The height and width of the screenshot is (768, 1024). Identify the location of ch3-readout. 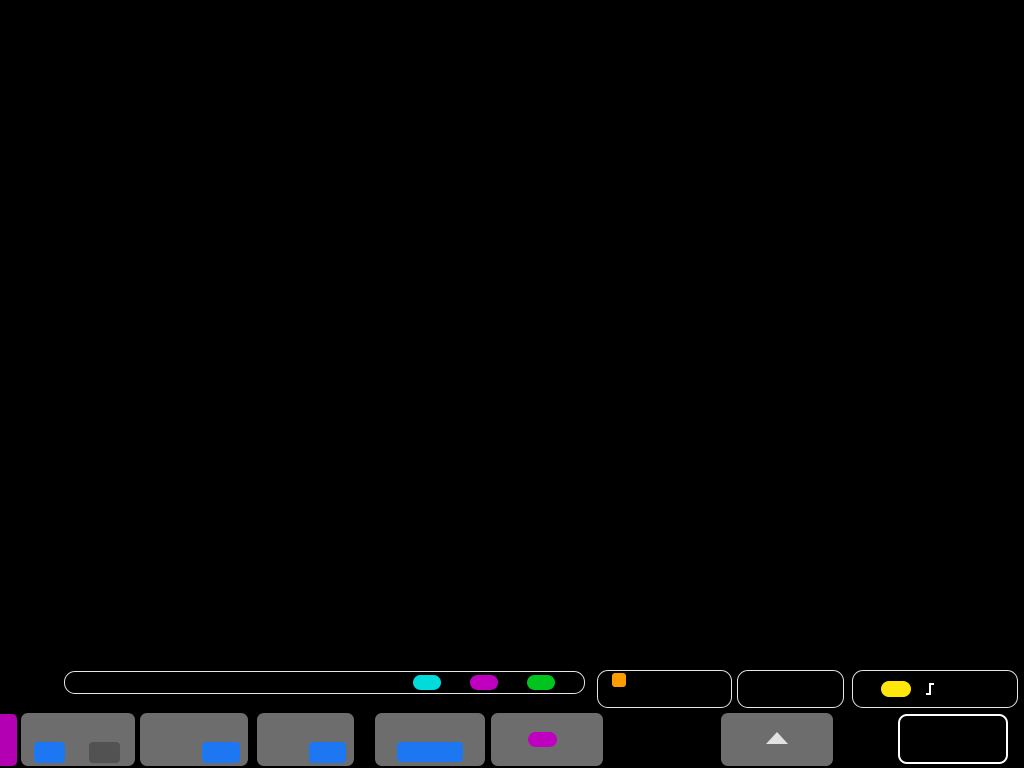
(491, 682).